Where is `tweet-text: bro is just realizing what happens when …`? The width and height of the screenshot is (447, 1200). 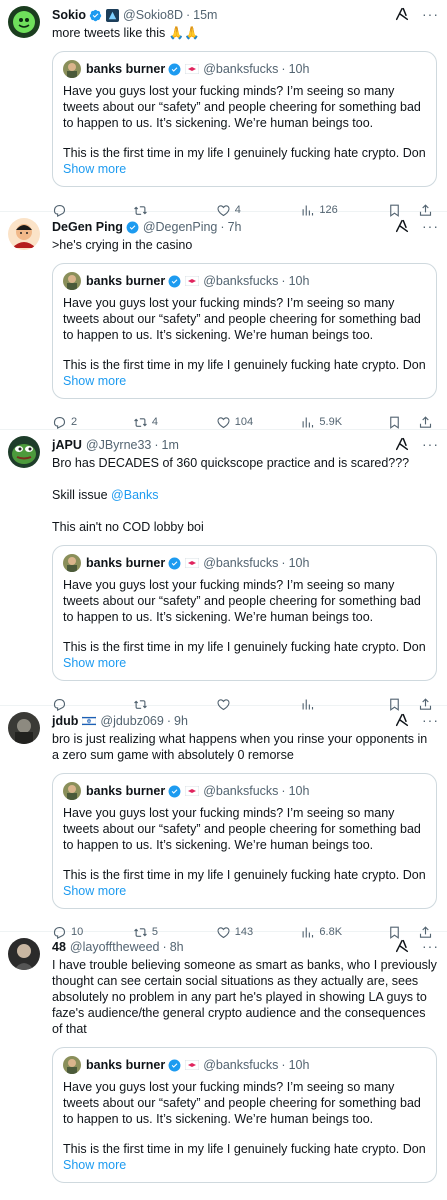 tweet-text: bro is just realizing what happens when … is located at coordinates (241, 747).